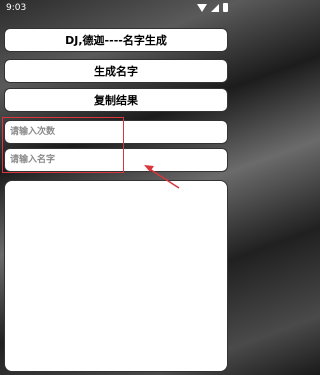 Image resolution: width=320 pixels, height=375 pixels. I want to click on copy-result-button-label: 复制结果, so click(116, 100).